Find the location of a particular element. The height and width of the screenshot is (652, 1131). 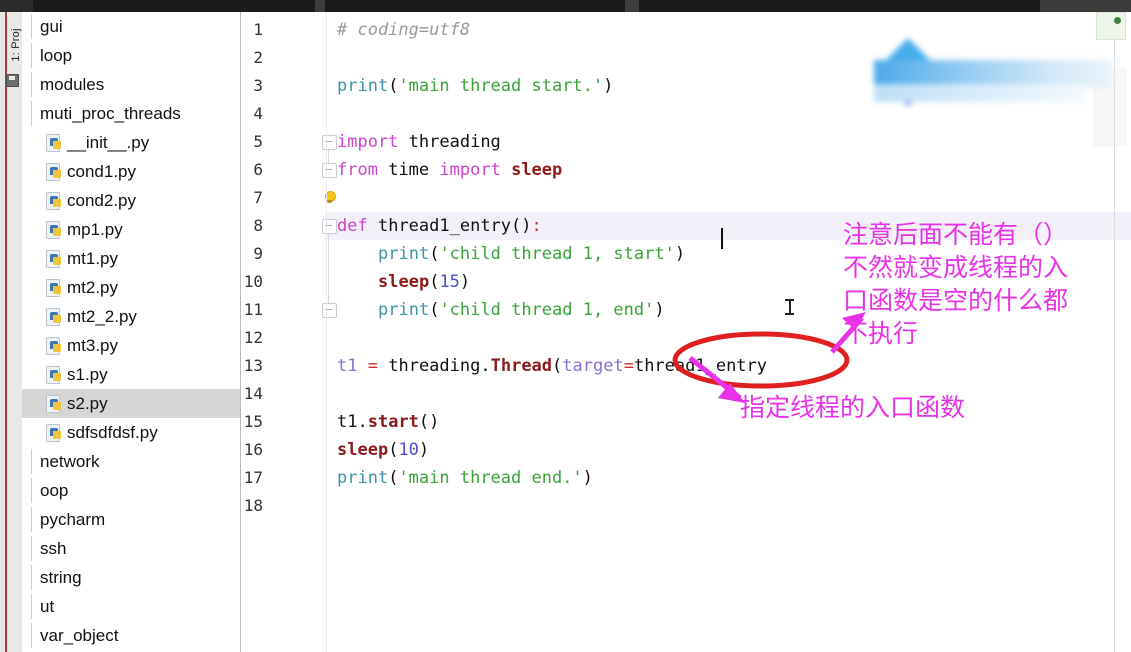

status-dot-icon is located at coordinates (1117, 20).